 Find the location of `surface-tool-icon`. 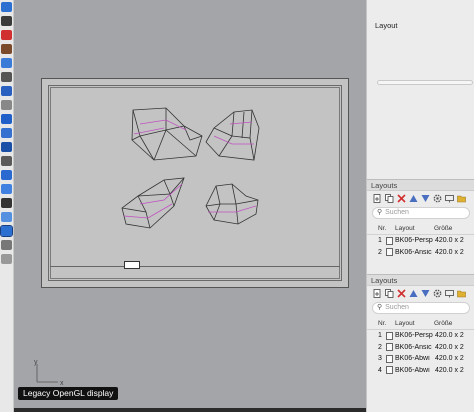

surface-tool-icon is located at coordinates (6, 105).